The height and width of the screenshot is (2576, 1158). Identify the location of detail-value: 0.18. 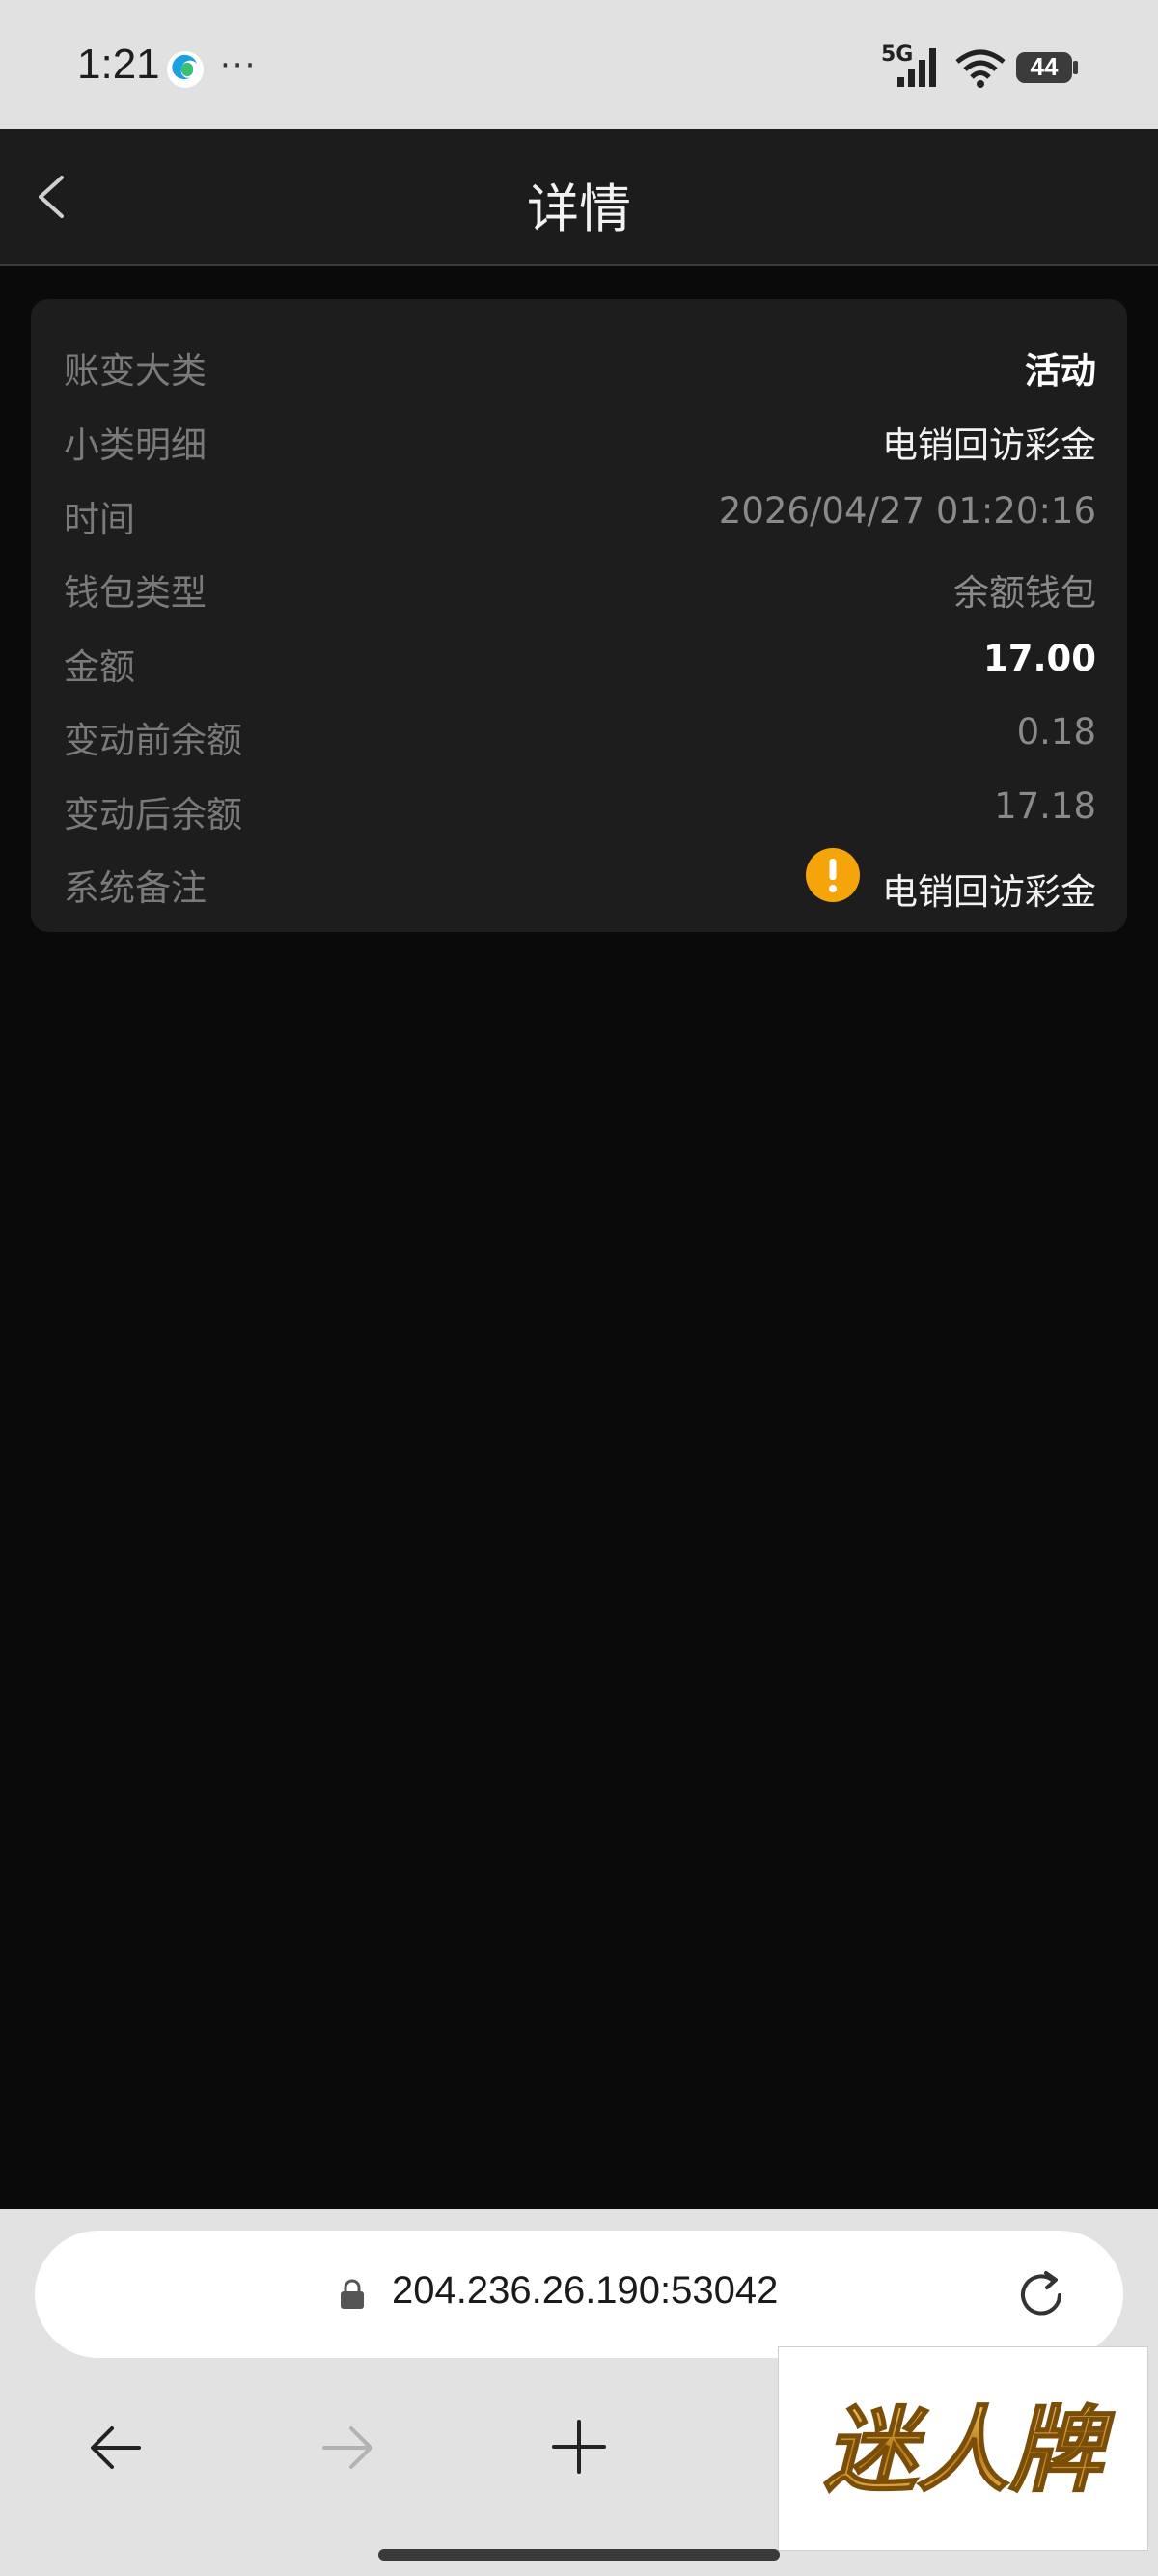
(1056, 732).